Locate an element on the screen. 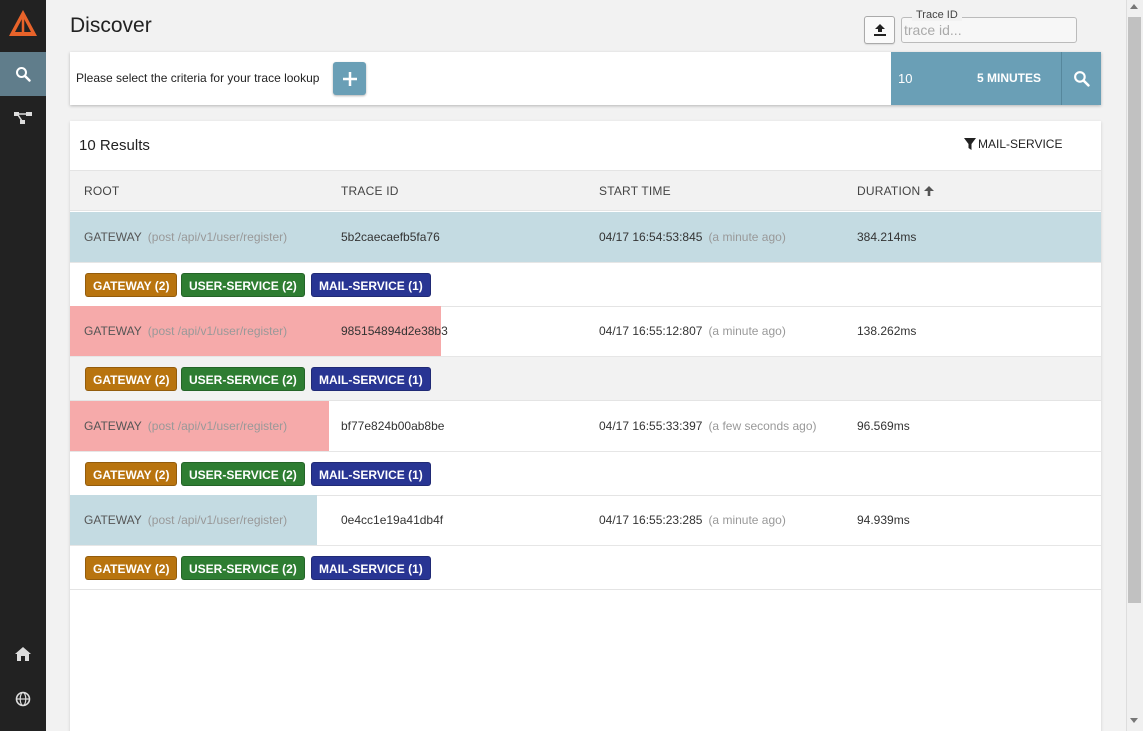  plus-icon is located at coordinates (349, 78).